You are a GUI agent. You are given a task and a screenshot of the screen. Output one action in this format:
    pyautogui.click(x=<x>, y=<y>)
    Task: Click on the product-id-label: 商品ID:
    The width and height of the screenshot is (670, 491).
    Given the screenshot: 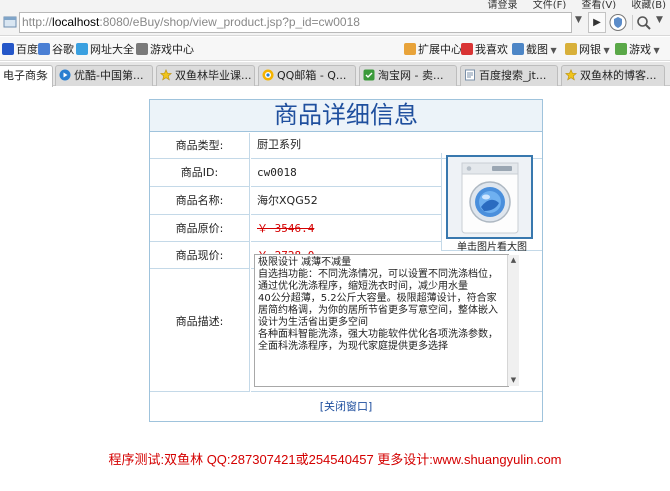 What is the action you would take?
    pyautogui.click(x=200, y=173)
    